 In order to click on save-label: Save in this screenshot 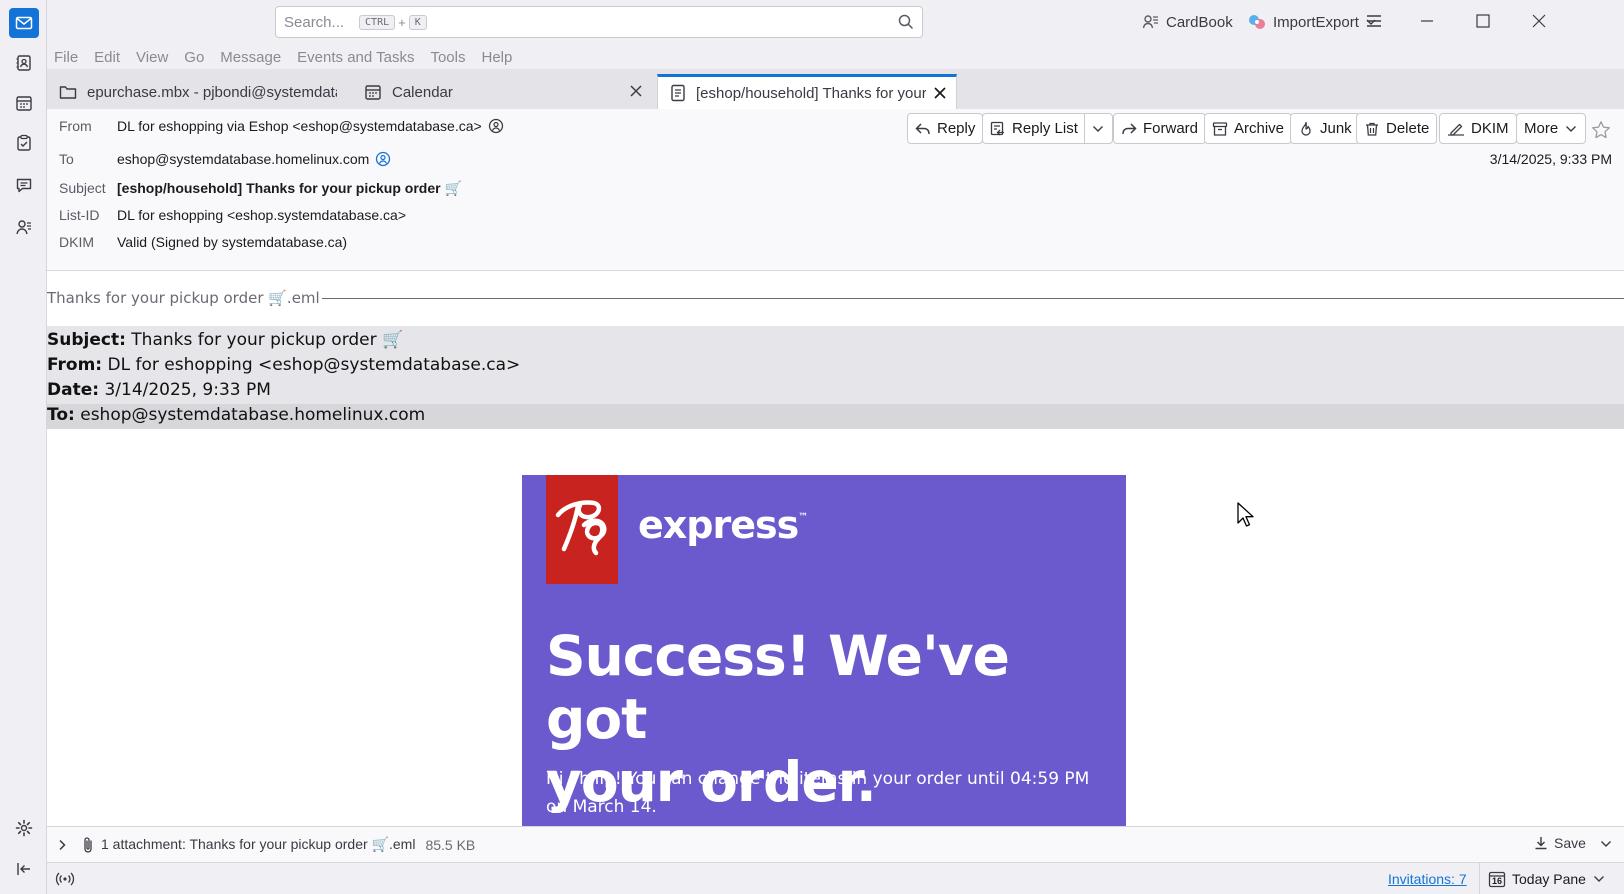, I will do `click(1570, 843)`.